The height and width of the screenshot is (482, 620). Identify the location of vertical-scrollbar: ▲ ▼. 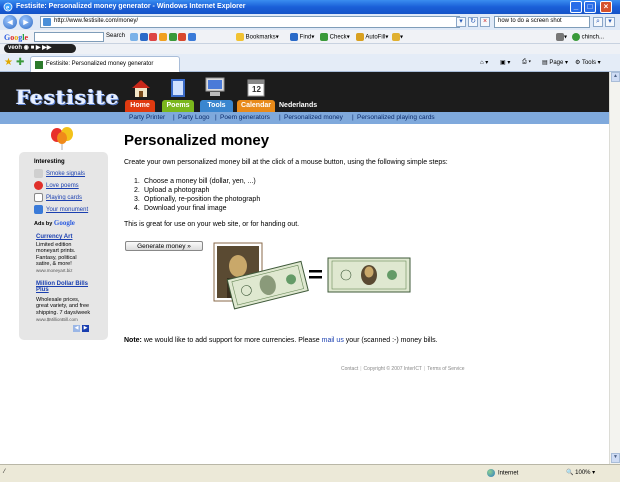
(614, 268).